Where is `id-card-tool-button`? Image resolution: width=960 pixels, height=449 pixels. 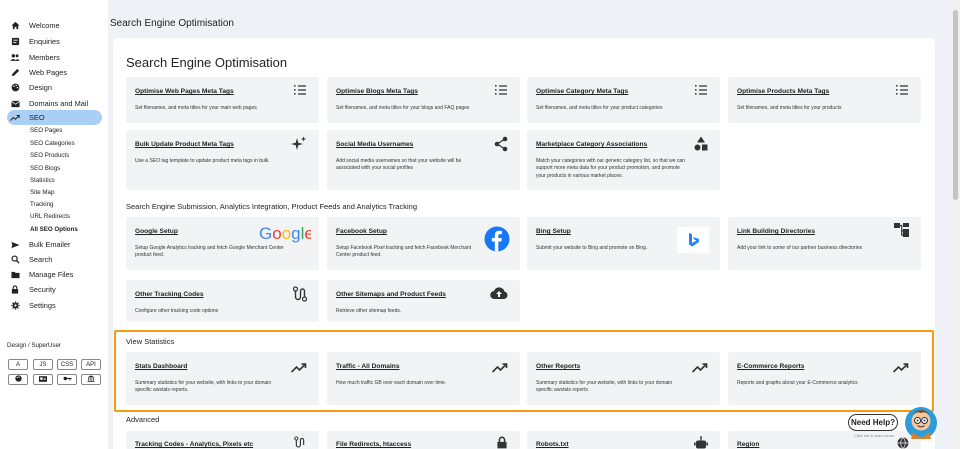 id-card-tool-button is located at coordinates (43, 379).